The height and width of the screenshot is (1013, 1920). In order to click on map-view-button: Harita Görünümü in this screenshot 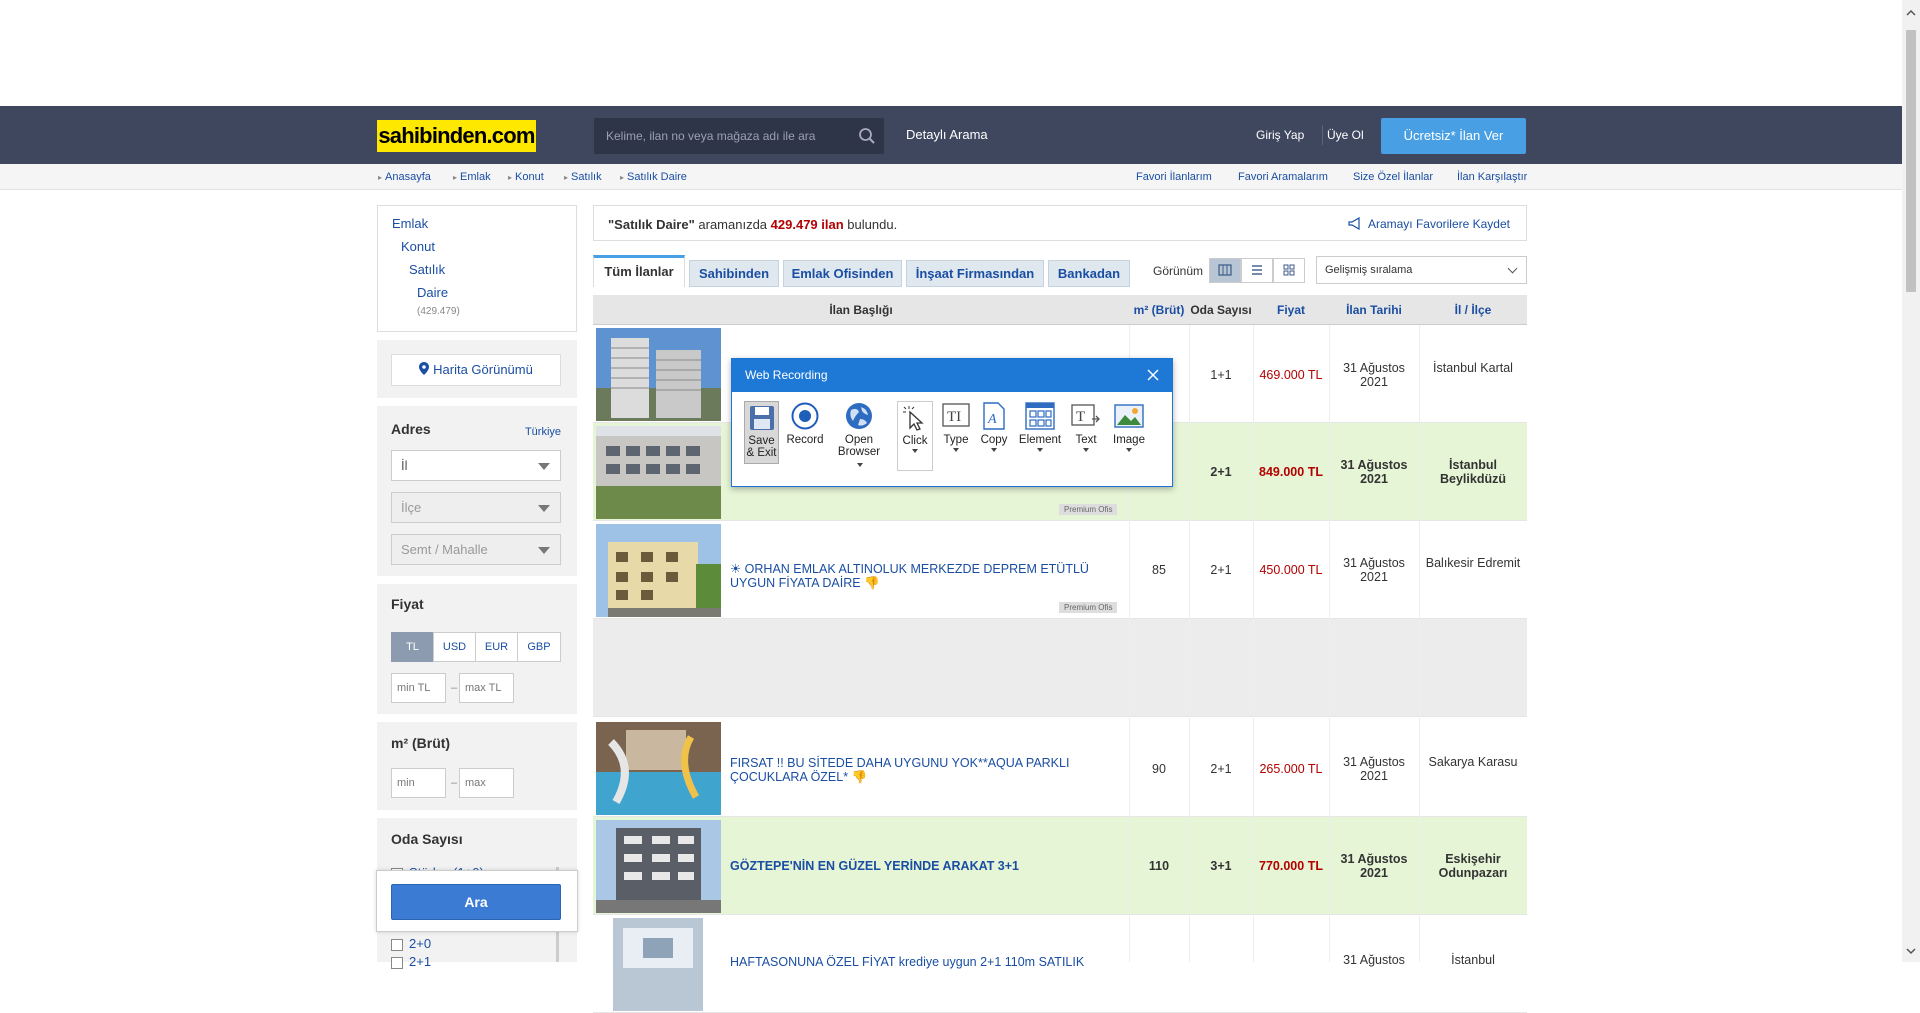, I will do `click(476, 370)`.